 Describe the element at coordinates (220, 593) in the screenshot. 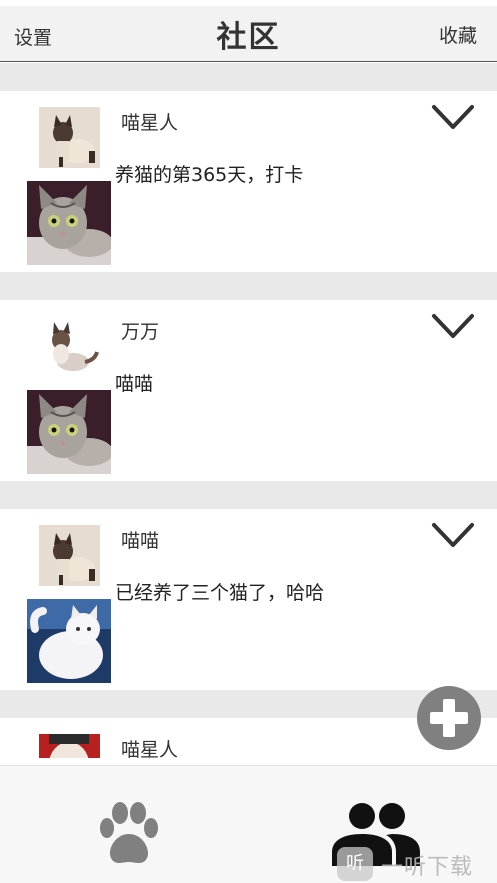

I see `post-text: 已经养了三个猫了，哈哈` at that location.